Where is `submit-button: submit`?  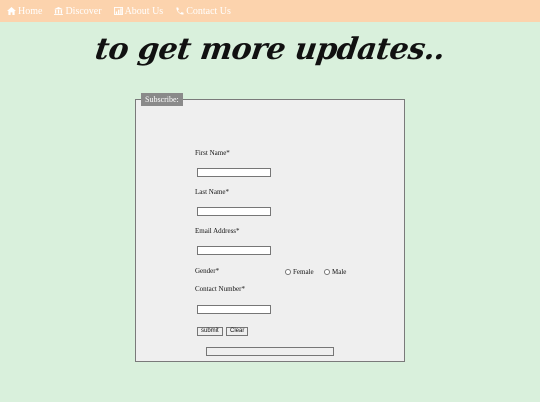
submit-button: submit is located at coordinates (210, 331).